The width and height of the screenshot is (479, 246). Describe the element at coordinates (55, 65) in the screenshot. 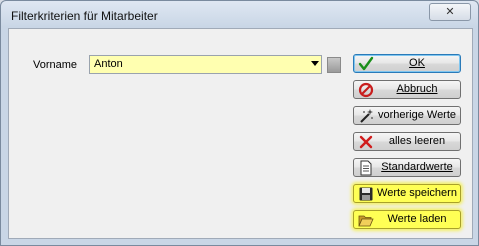

I see `vorname-label: Vorname` at that location.